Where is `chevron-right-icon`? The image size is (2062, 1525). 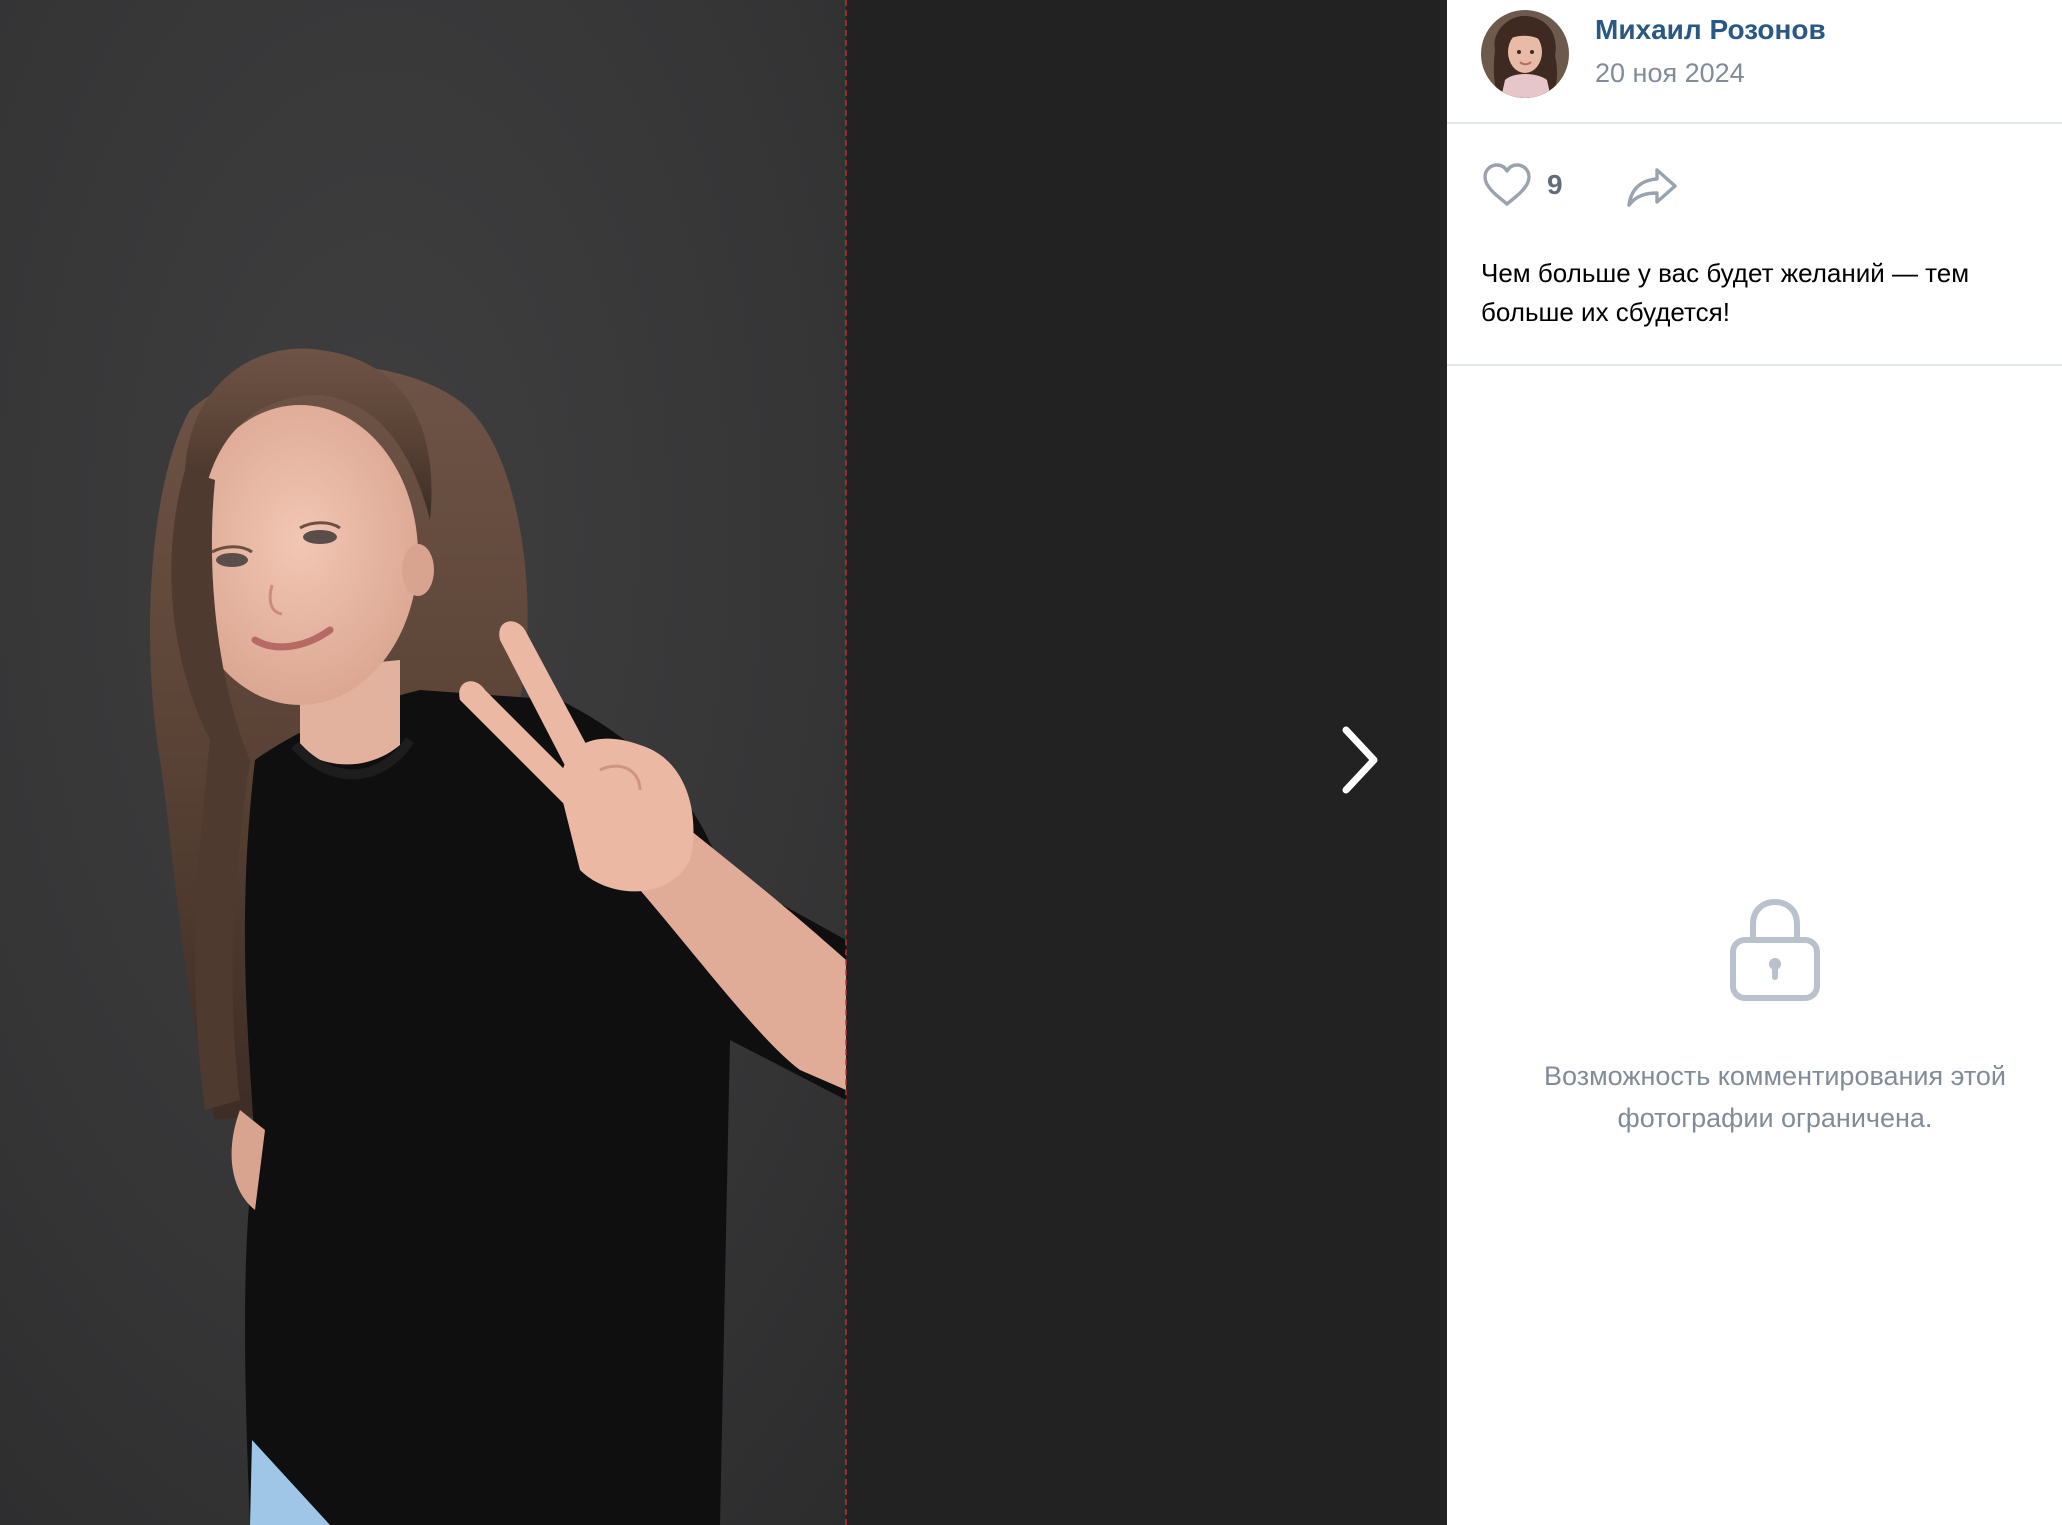
chevron-right-icon is located at coordinates (1360, 760).